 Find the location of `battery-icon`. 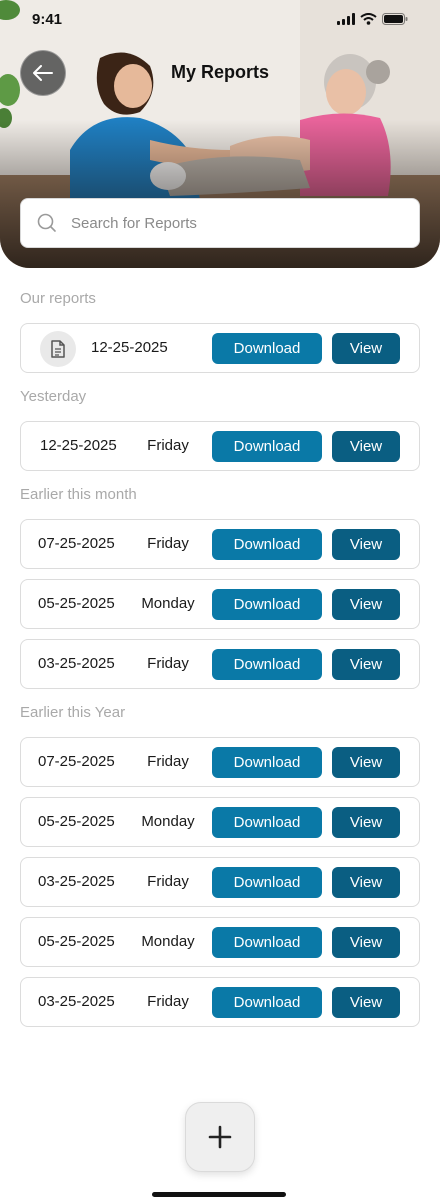

battery-icon is located at coordinates (395, 19).